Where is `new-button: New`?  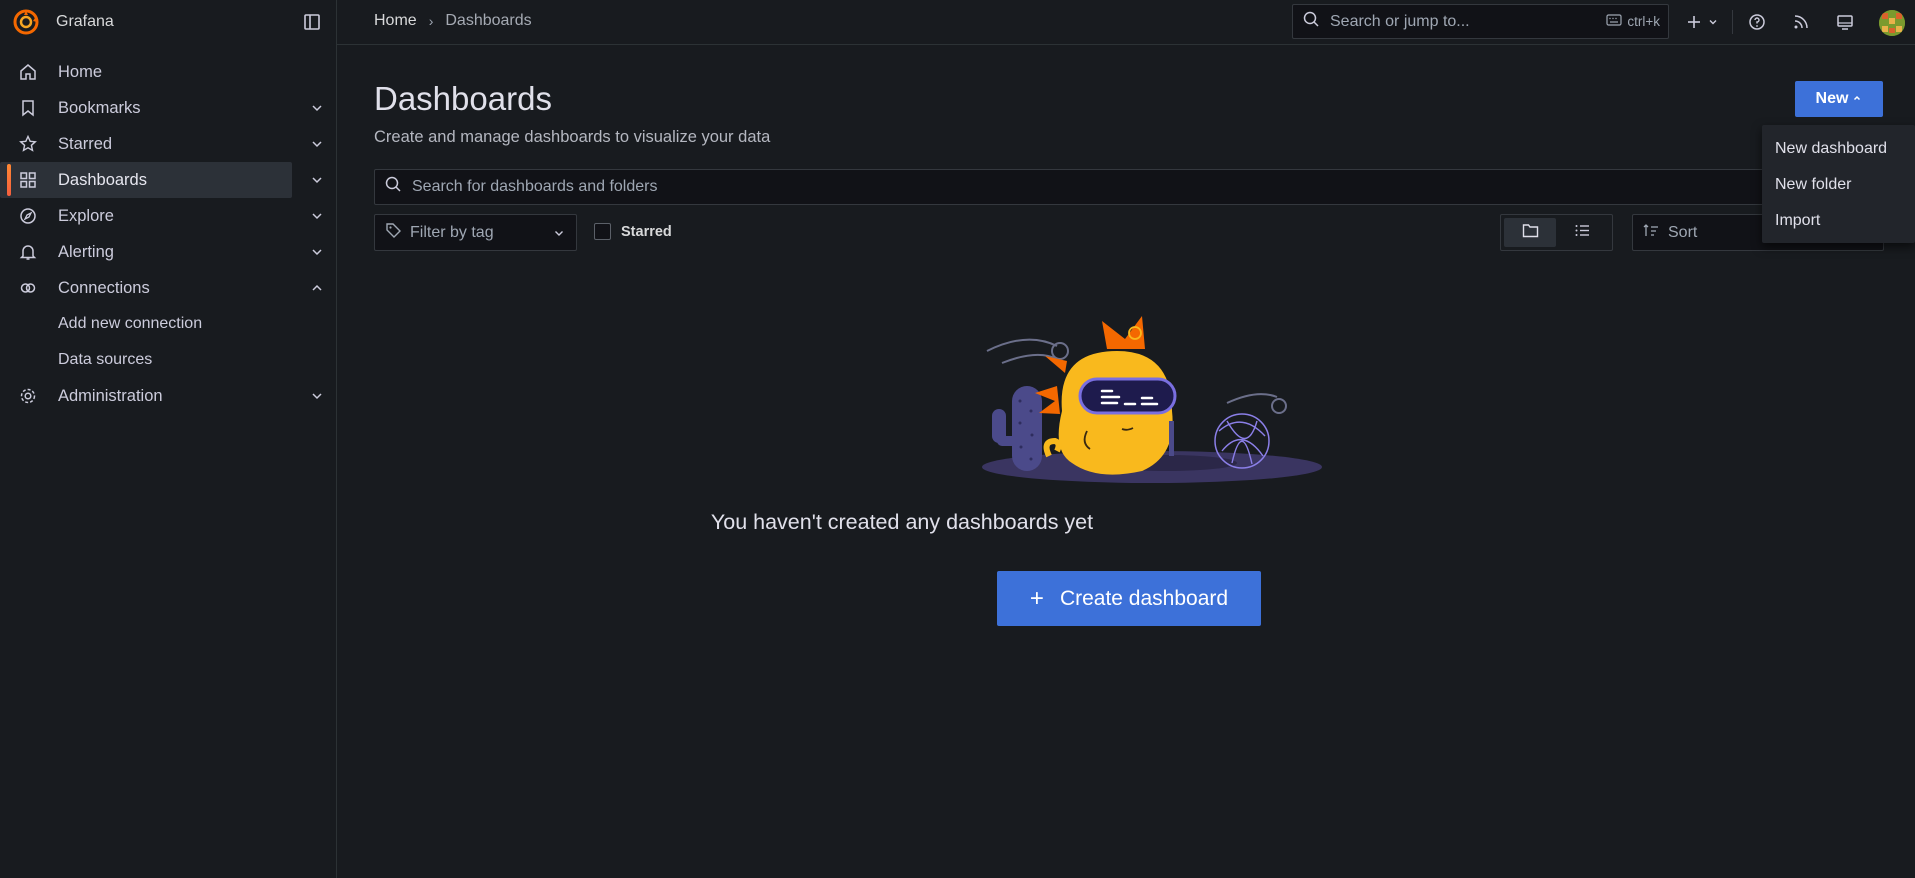
new-button: New is located at coordinates (1839, 99).